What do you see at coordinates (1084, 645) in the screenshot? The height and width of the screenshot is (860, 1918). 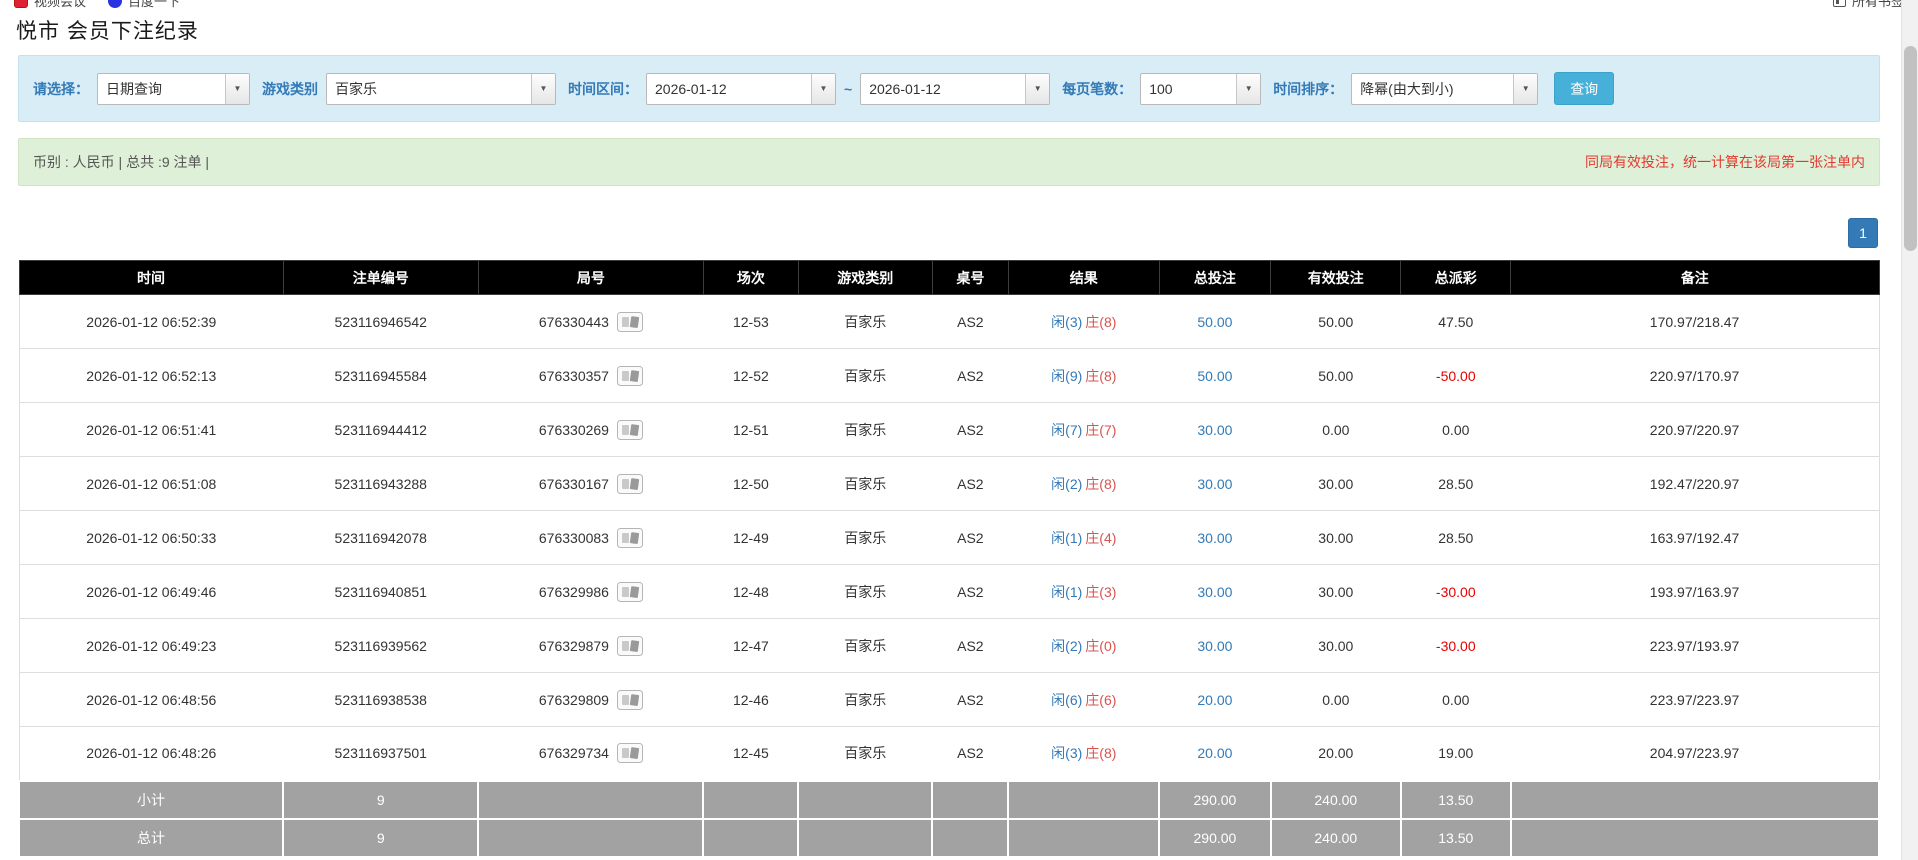 I see `result-cell: 闲(2) 庄(0)` at bounding box center [1084, 645].